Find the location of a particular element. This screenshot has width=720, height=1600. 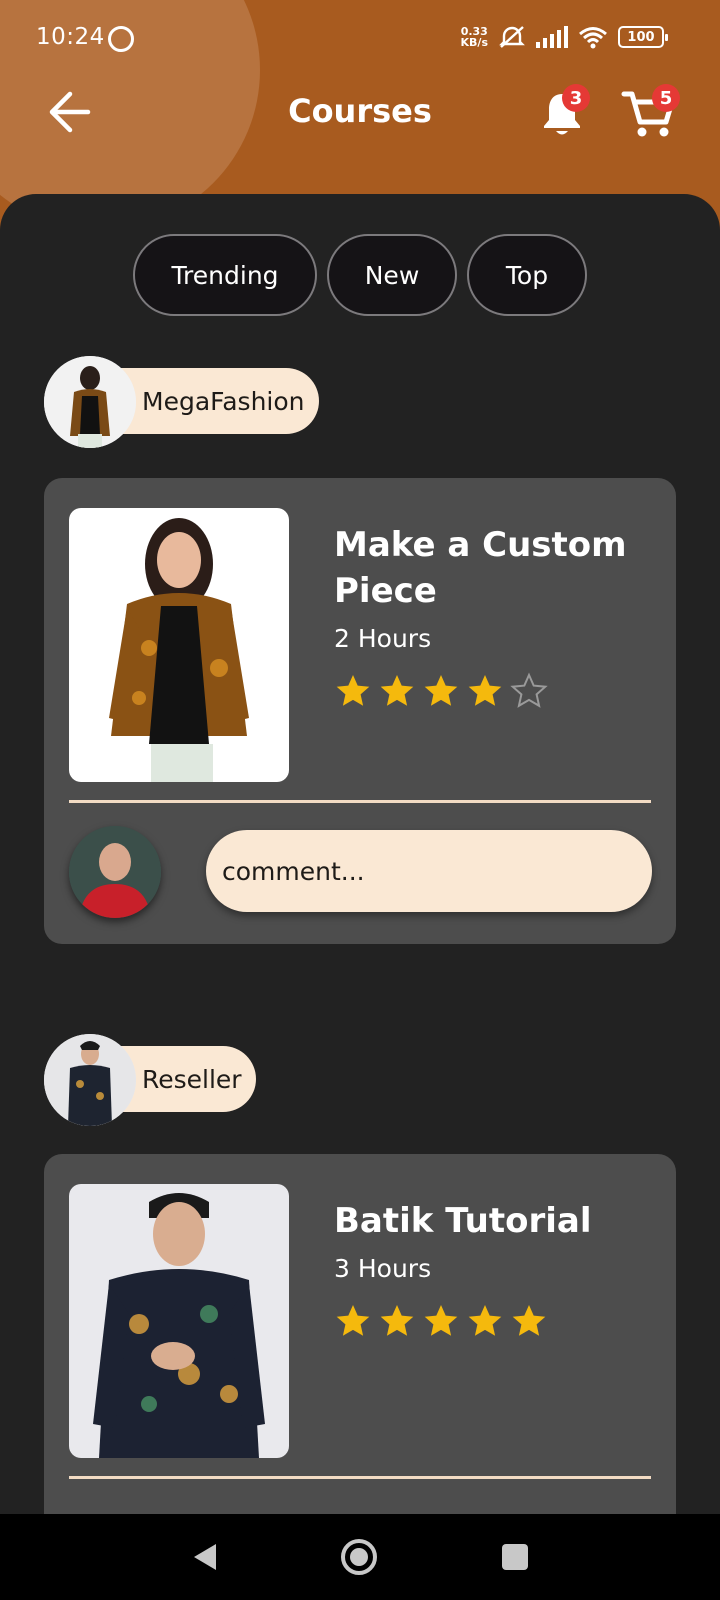

tab-top: Top is located at coordinates (527, 275).